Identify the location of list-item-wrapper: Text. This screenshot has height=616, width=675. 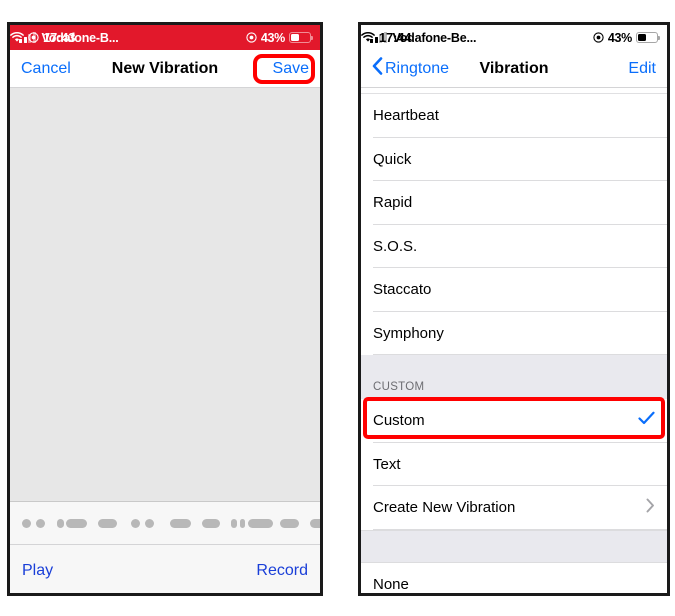
(514, 464).